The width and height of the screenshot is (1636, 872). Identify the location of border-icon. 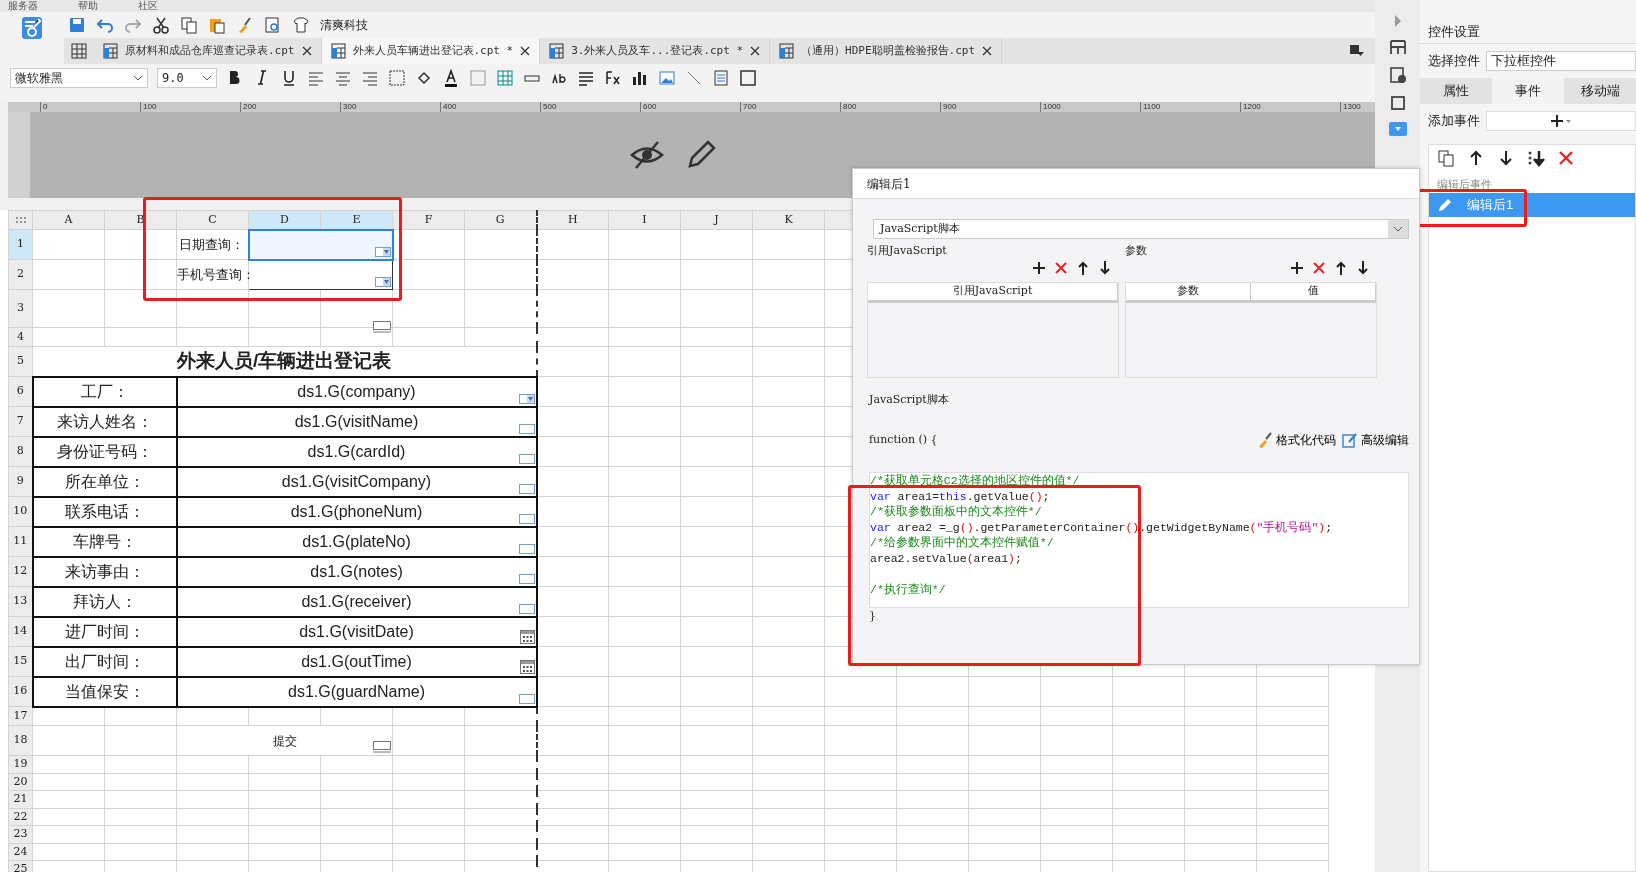
(397, 78).